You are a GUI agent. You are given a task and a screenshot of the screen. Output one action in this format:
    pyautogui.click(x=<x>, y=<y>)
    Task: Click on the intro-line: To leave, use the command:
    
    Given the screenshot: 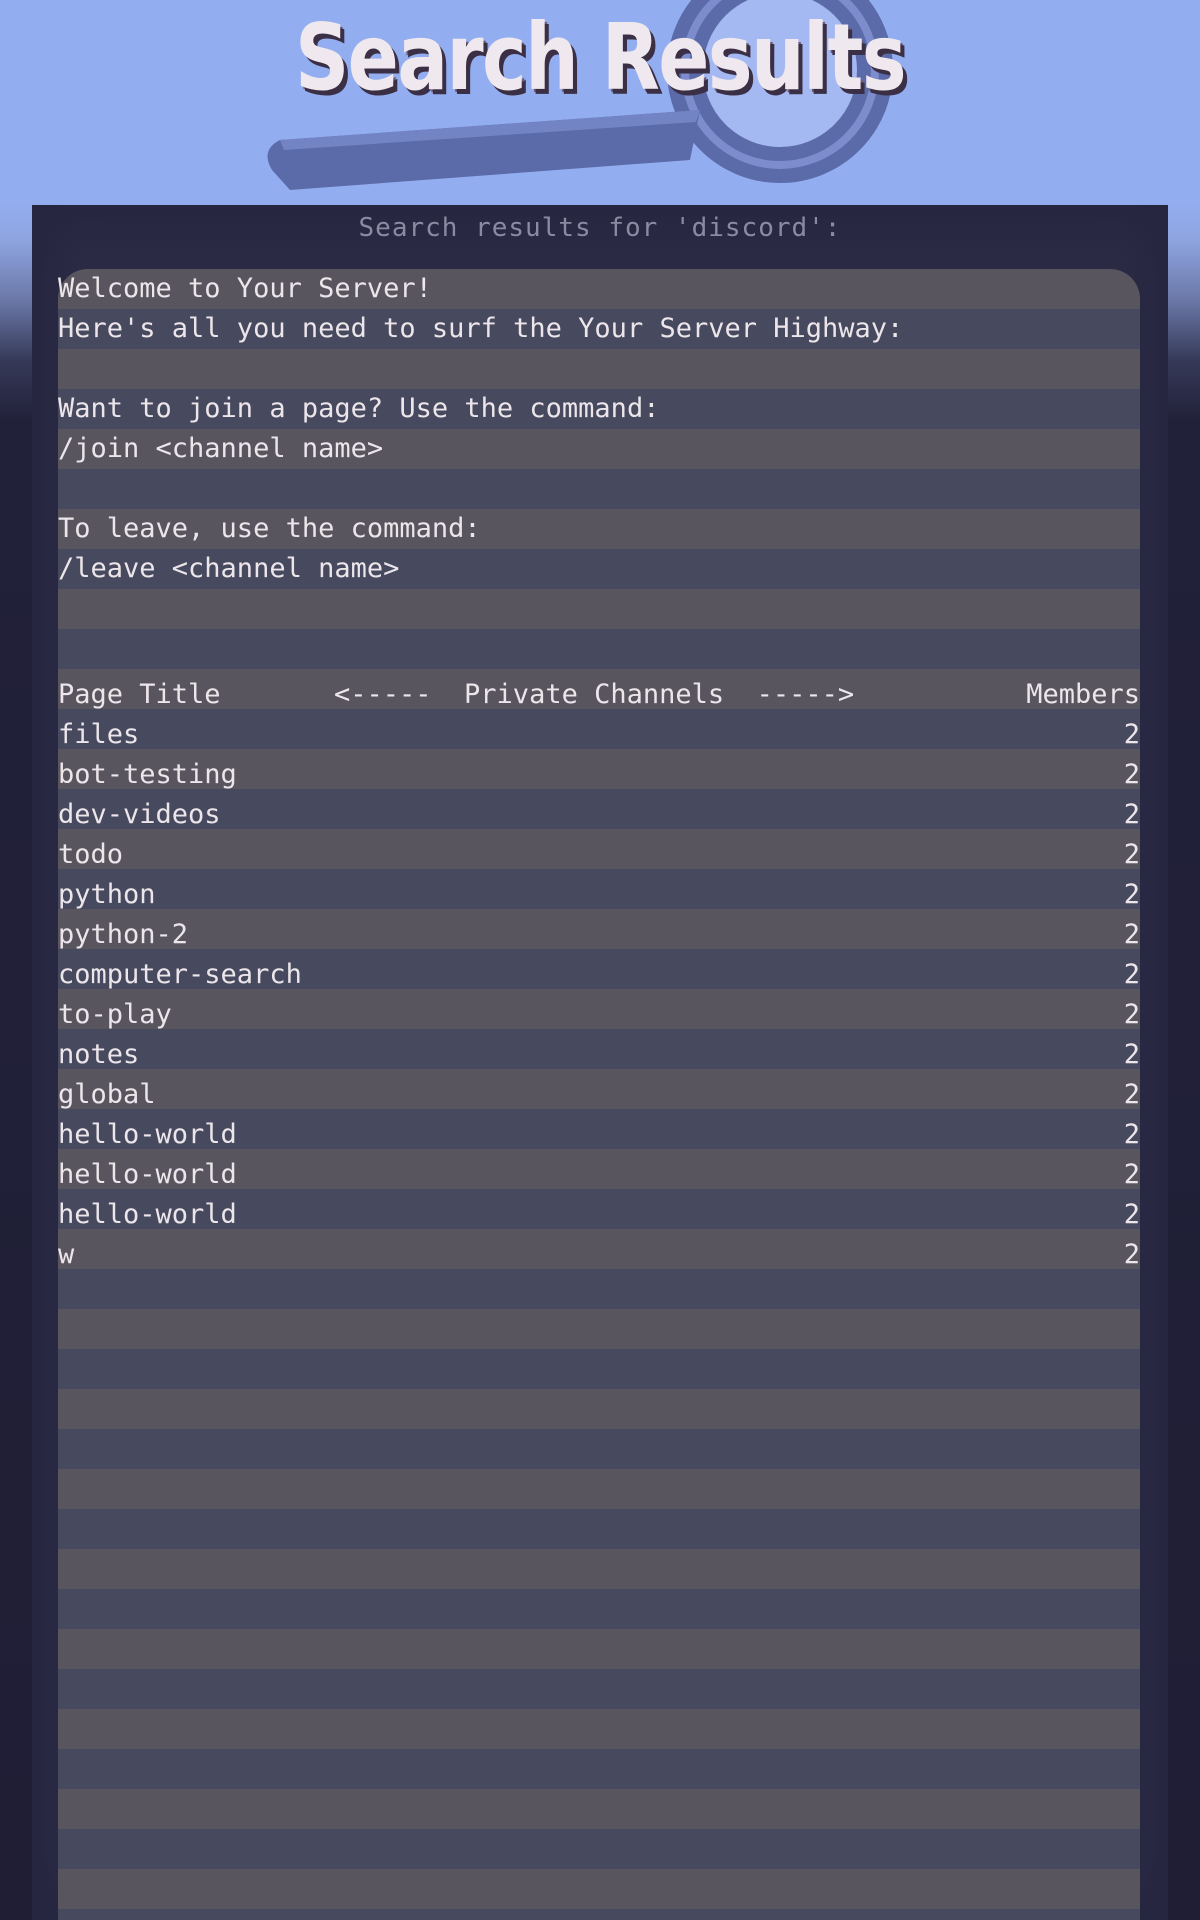 What is the action you would take?
    pyautogui.click(x=269, y=528)
    